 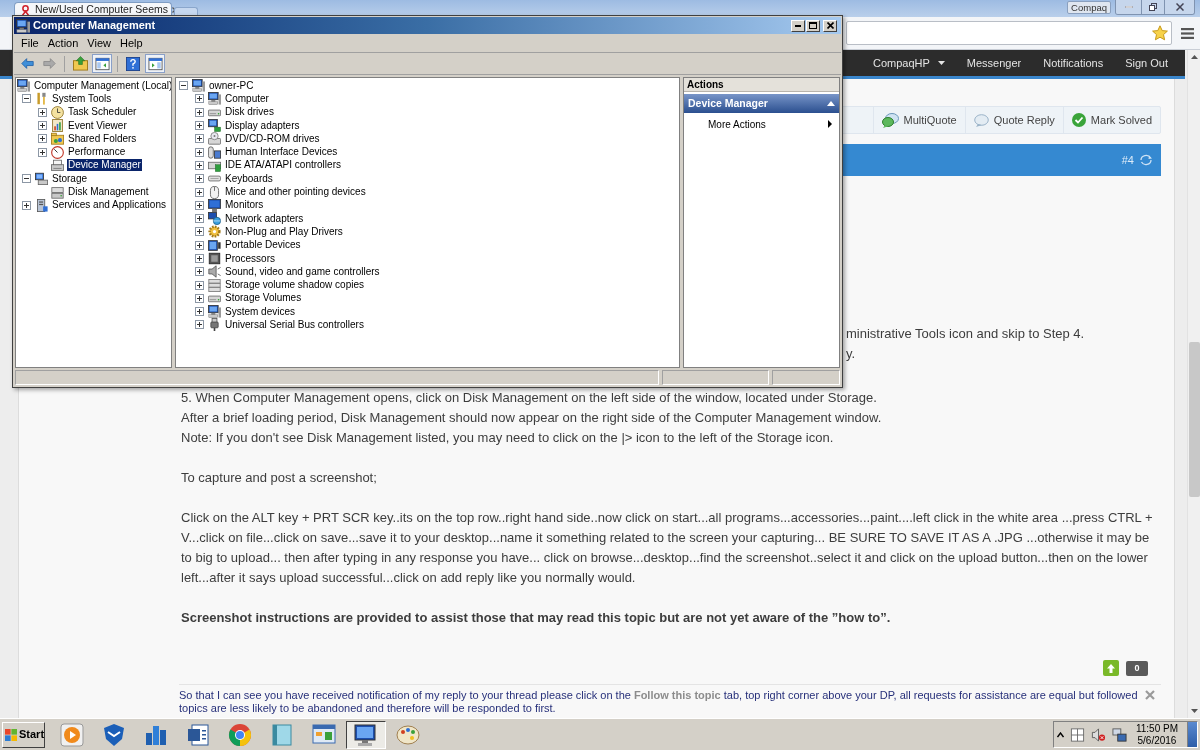 I want to click on tree-item: Disk Management, so click(x=108, y=192).